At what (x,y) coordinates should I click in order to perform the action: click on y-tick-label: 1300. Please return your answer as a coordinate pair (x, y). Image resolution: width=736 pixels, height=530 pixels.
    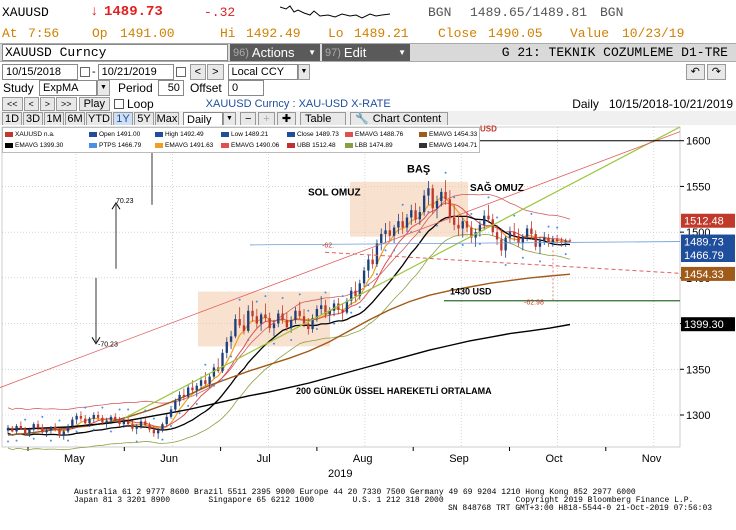
    Looking at the image, I should click on (698, 416).